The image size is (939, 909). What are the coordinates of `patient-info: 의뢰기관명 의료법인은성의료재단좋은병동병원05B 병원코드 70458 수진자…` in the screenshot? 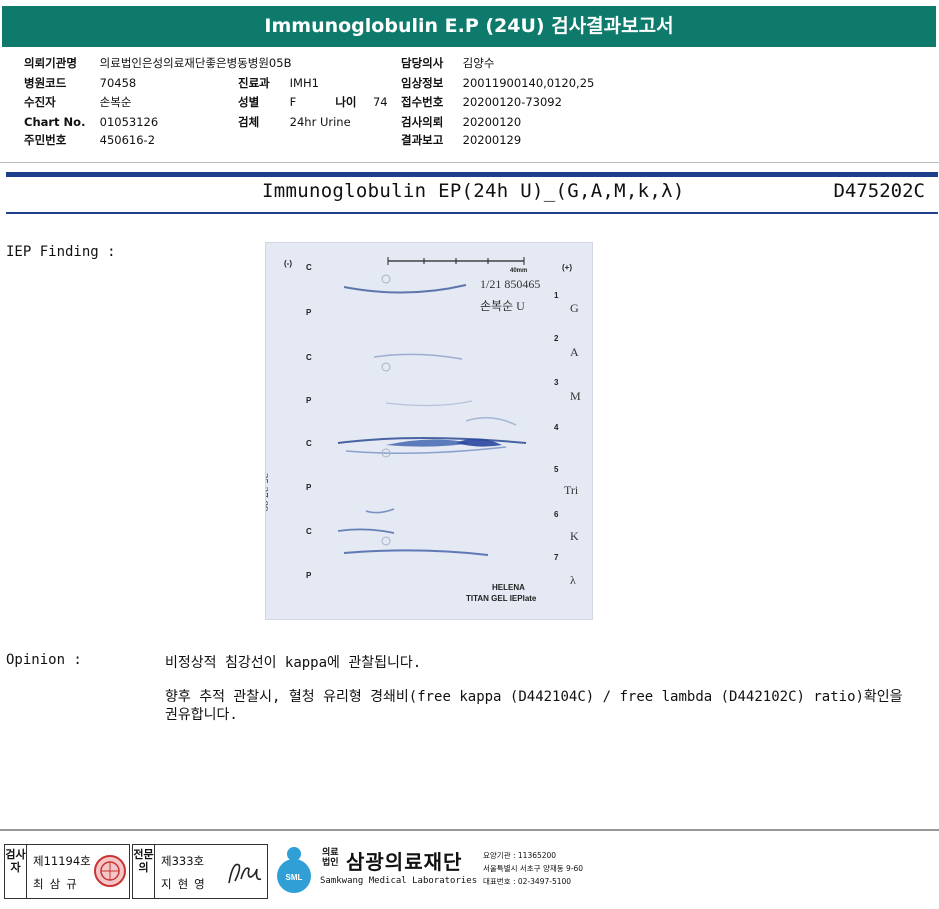 It's located at (469, 107).